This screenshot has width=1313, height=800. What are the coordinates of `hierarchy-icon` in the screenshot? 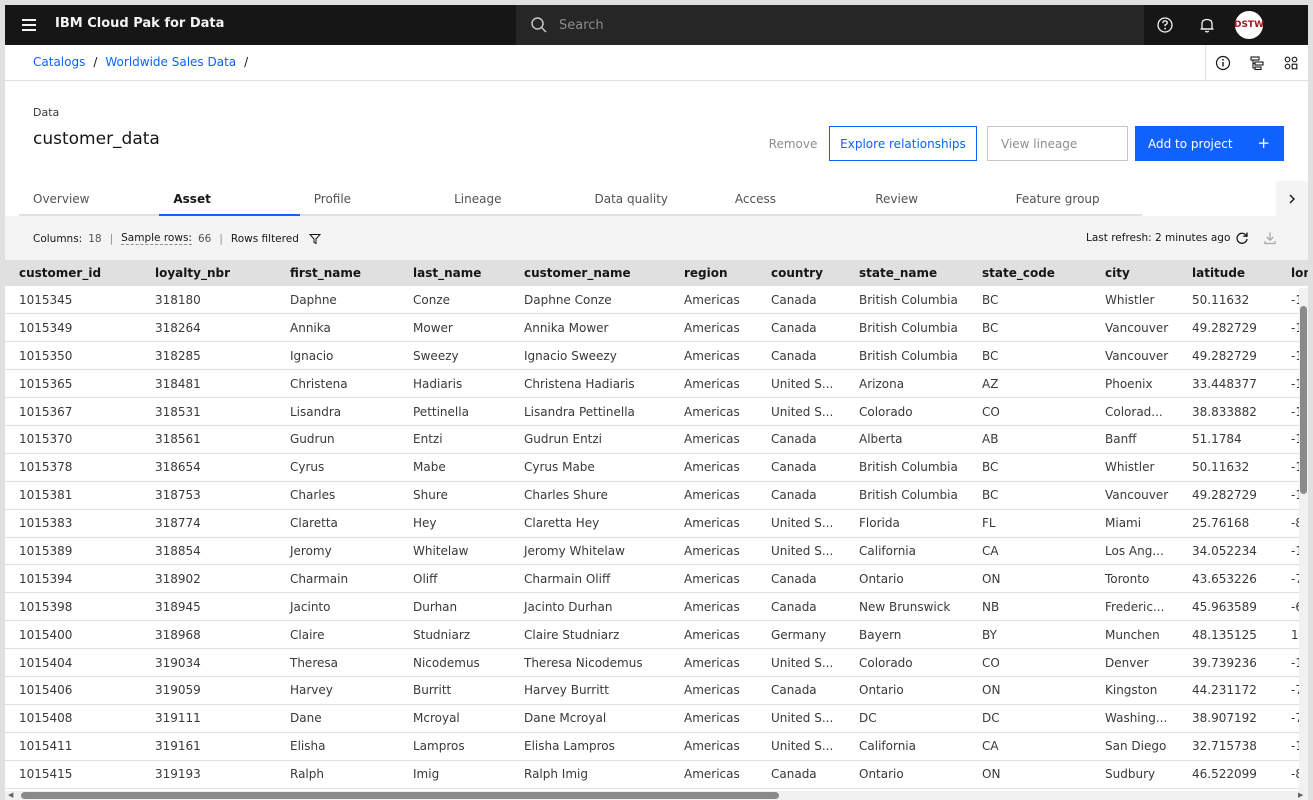 It's located at (1257, 63).